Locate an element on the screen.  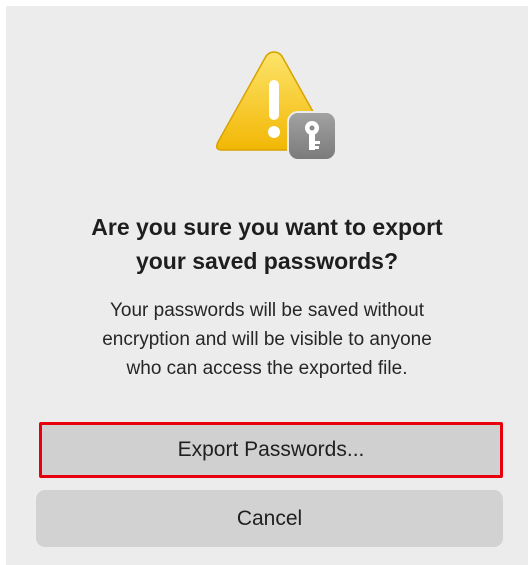
warning-triangle-icon is located at coordinates (276, 106).